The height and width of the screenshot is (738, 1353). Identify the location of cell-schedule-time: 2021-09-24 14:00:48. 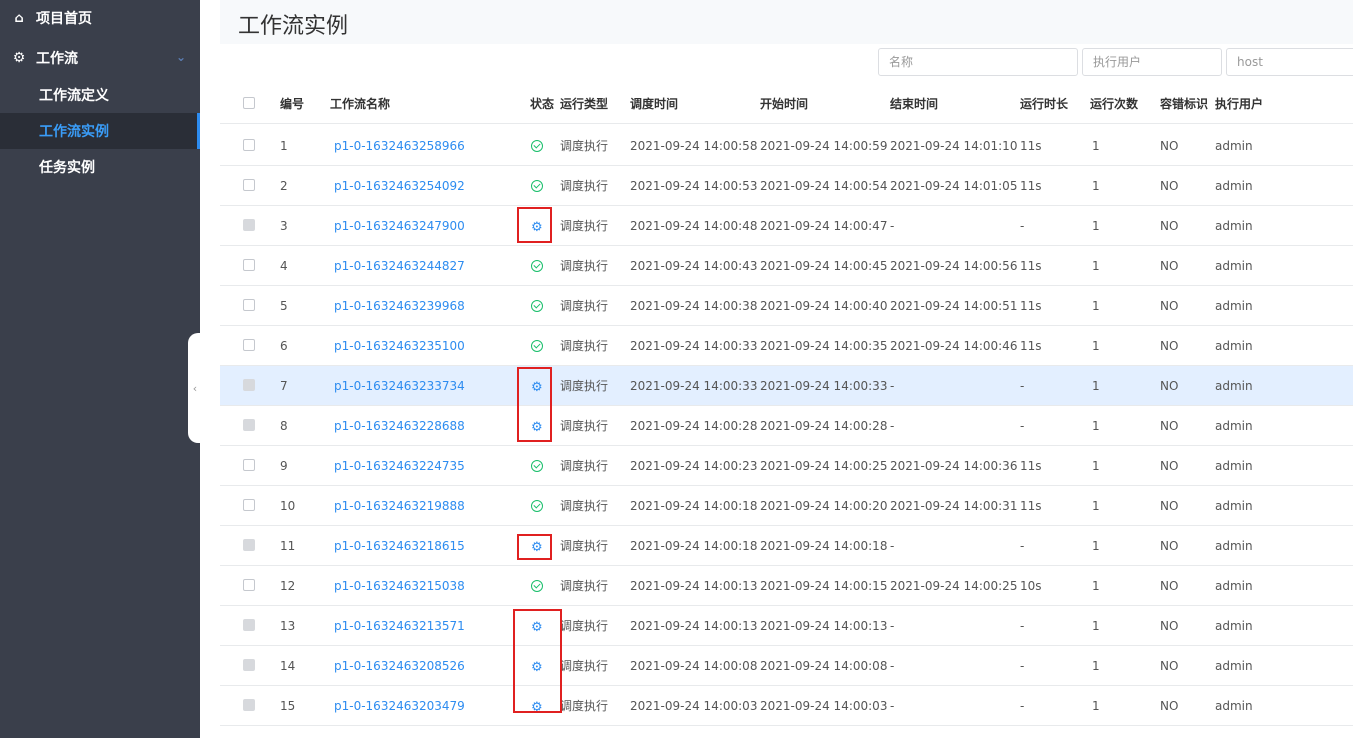
(694, 226).